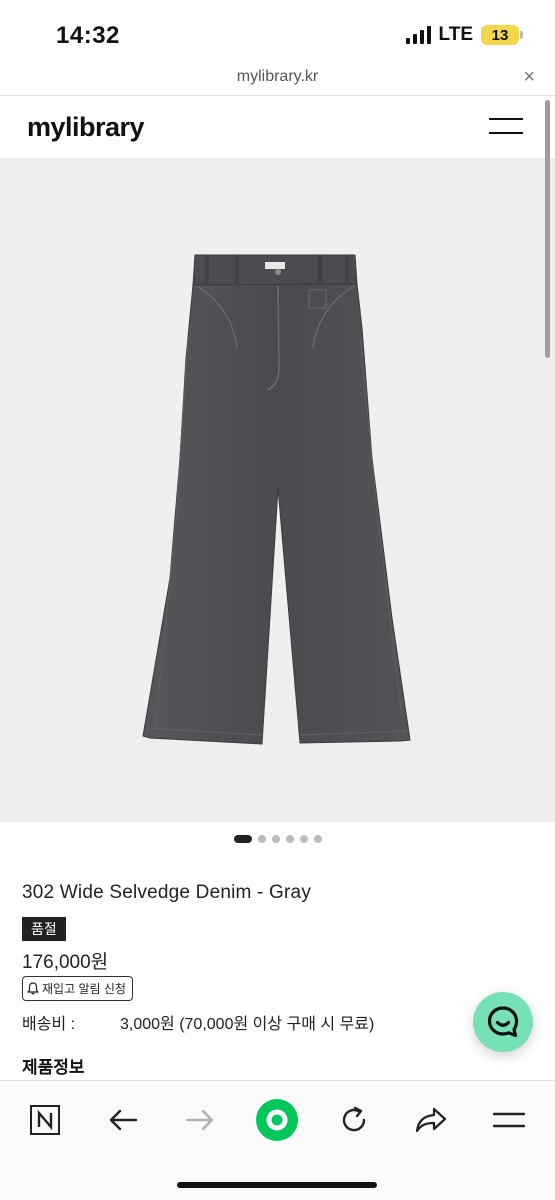  What do you see at coordinates (509, 1120) in the screenshot?
I see `menu-icon` at bounding box center [509, 1120].